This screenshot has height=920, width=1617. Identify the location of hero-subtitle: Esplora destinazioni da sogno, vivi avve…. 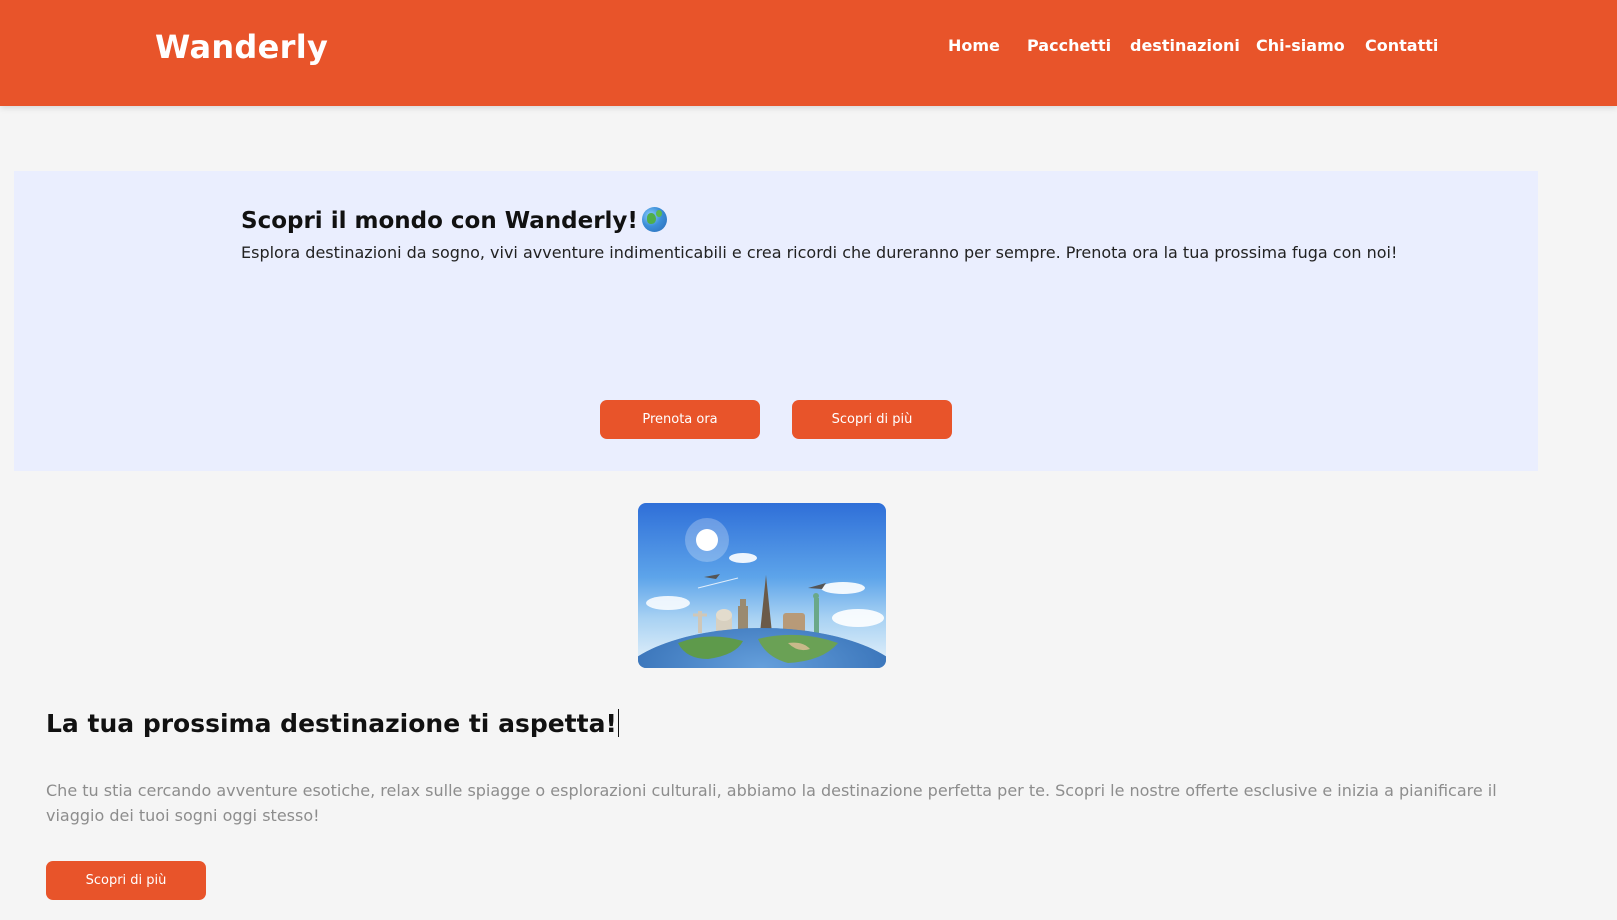
(819, 252).